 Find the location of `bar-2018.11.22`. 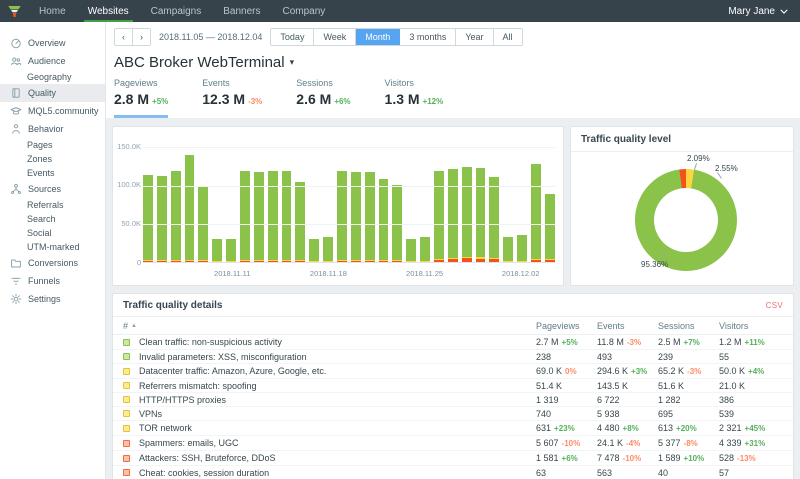

bar-2018.11.22 is located at coordinates (383, 200).